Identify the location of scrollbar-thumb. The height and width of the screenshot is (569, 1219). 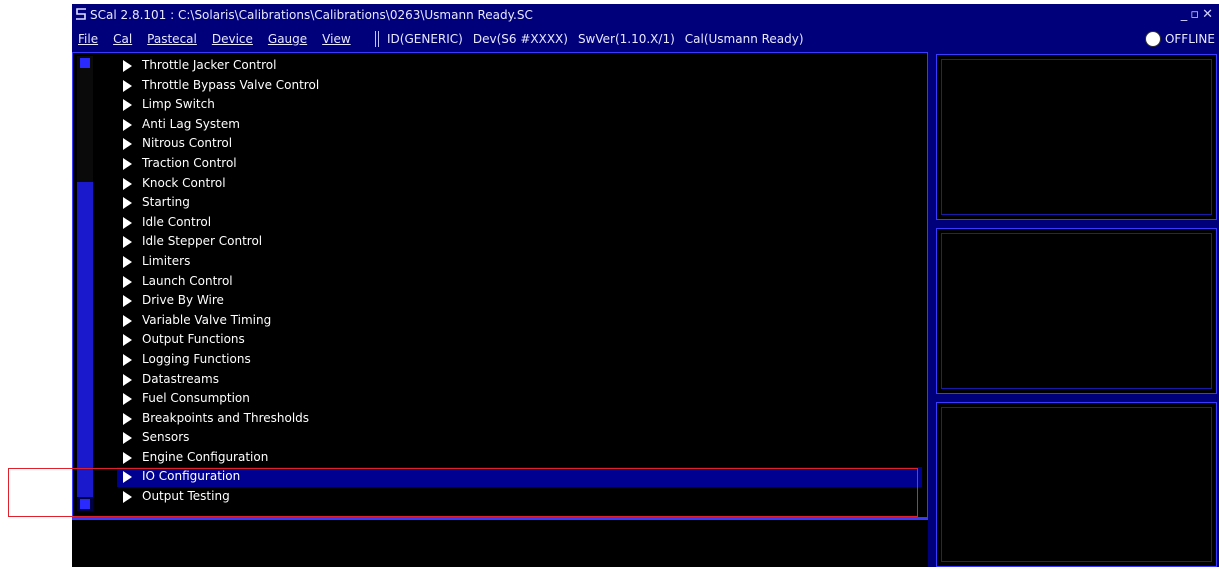
(85, 339).